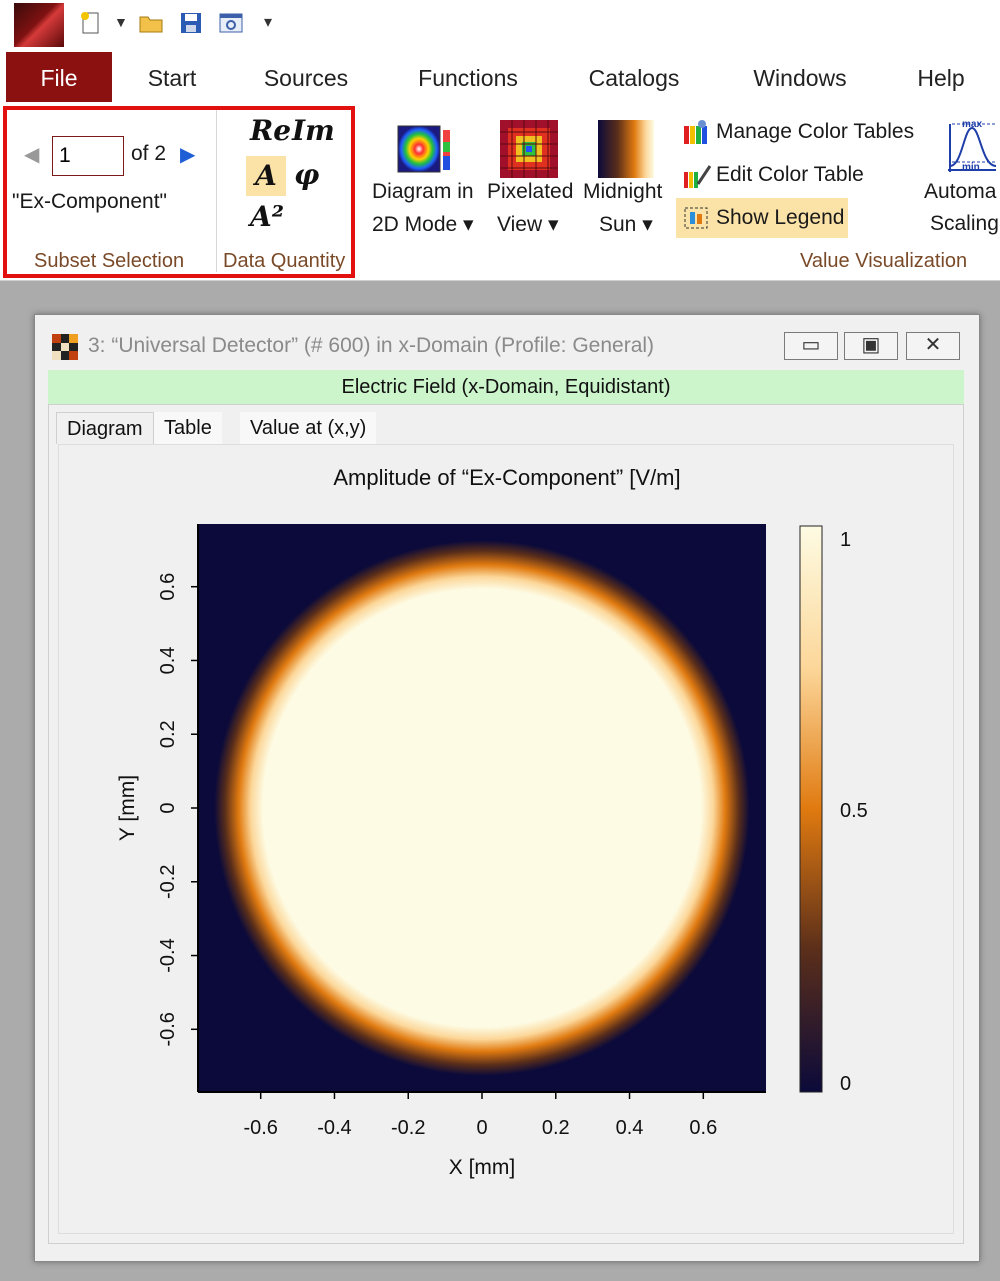 The height and width of the screenshot is (1281, 1000). I want to click on x-tick-label: 0.6, so click(703, 1128).